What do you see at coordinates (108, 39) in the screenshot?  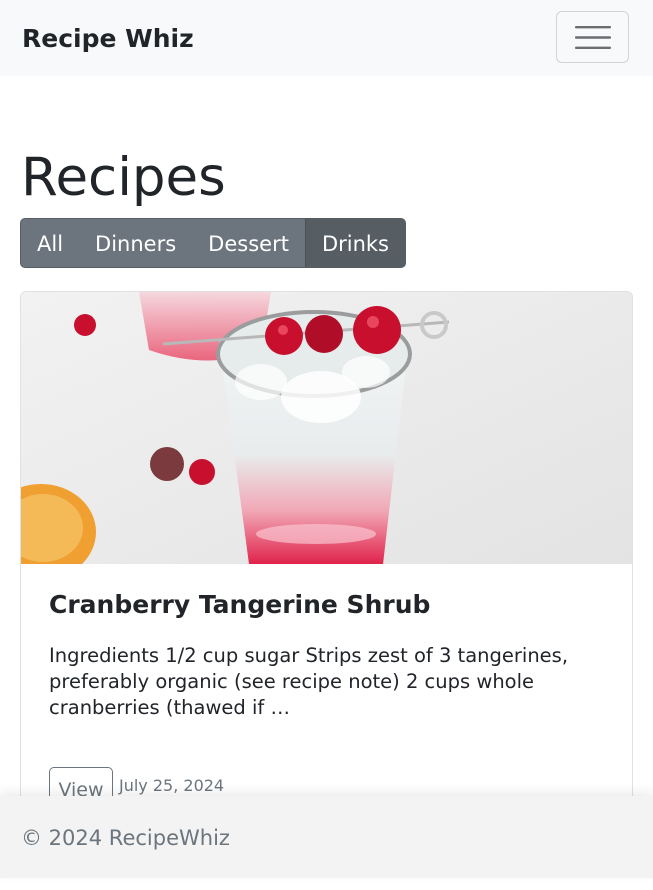 I see `brand-logo: Recipe Whiz` at bounding box center [108, 39].